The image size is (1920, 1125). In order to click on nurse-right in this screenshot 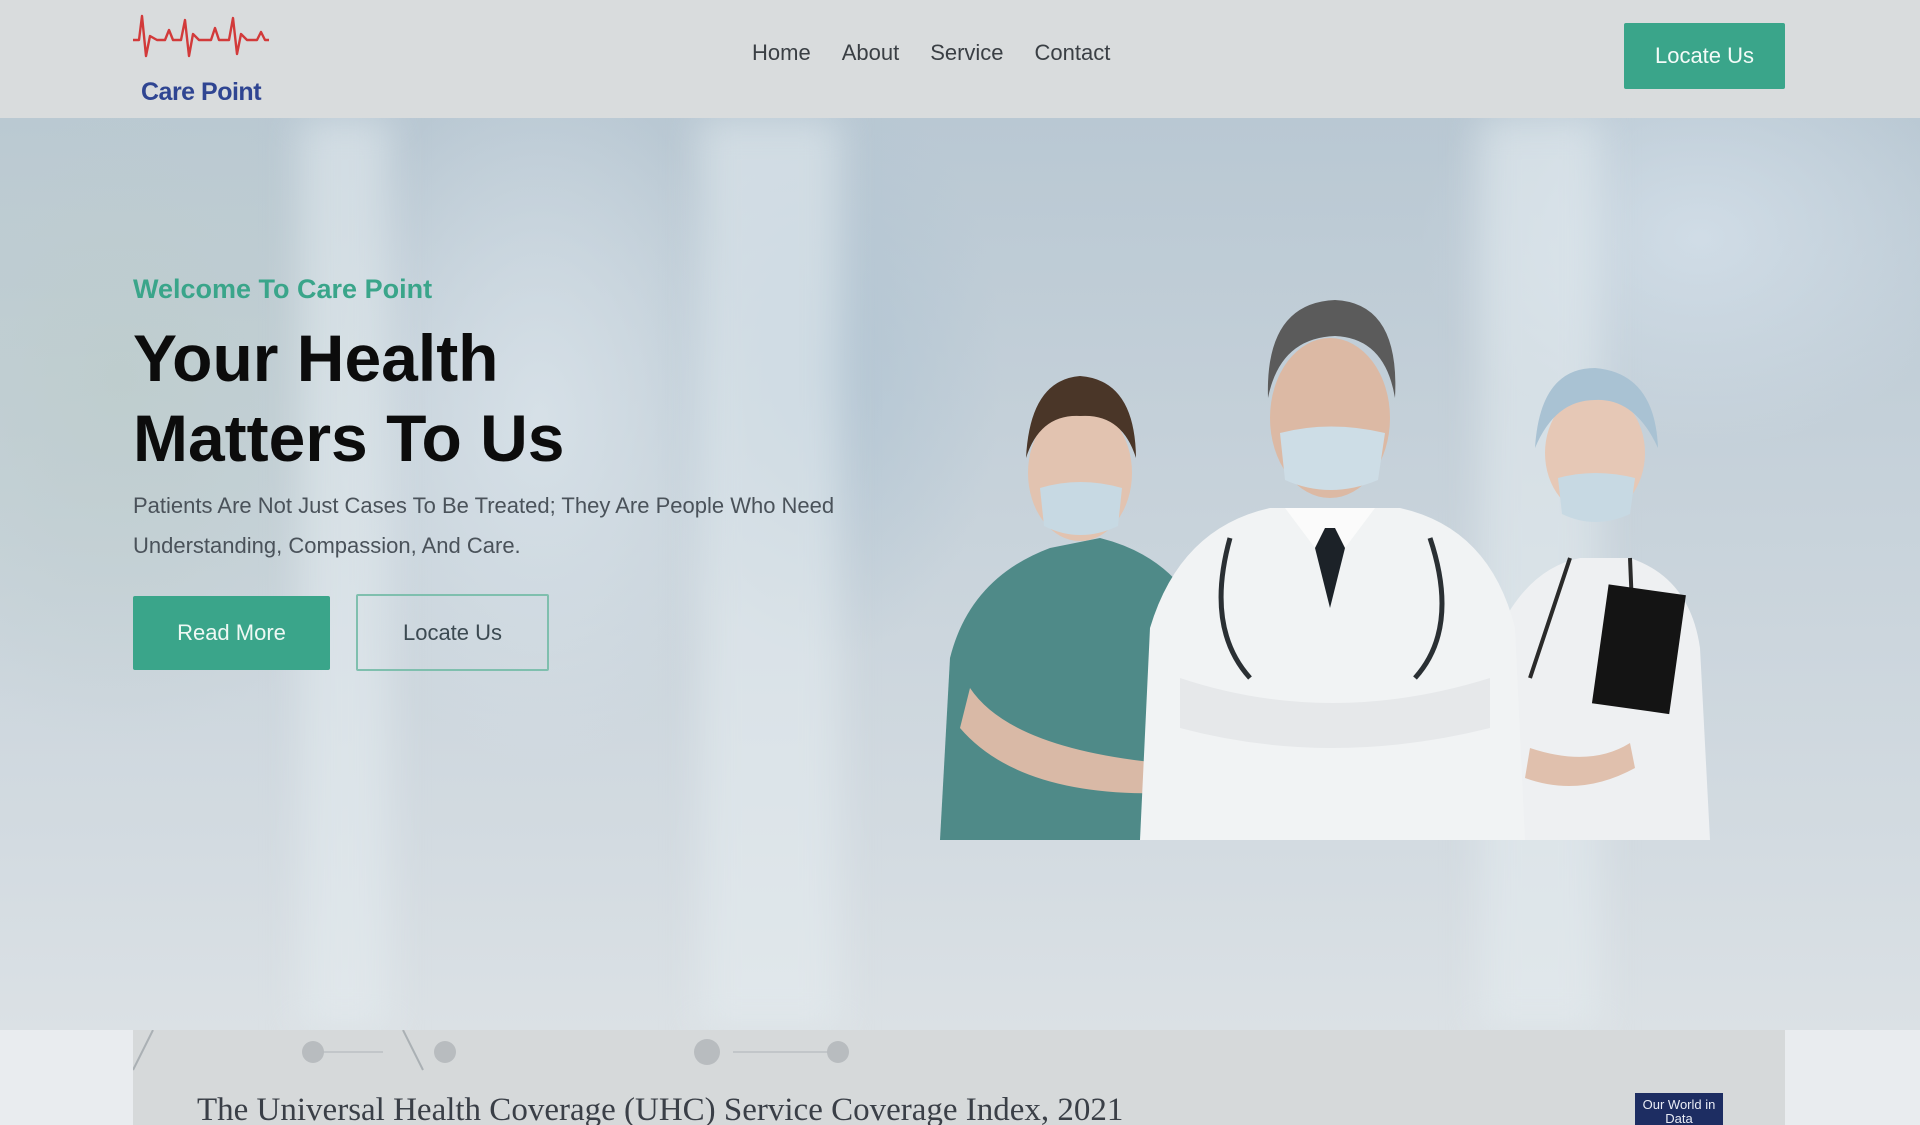, I will do `click(1600, 604)`.